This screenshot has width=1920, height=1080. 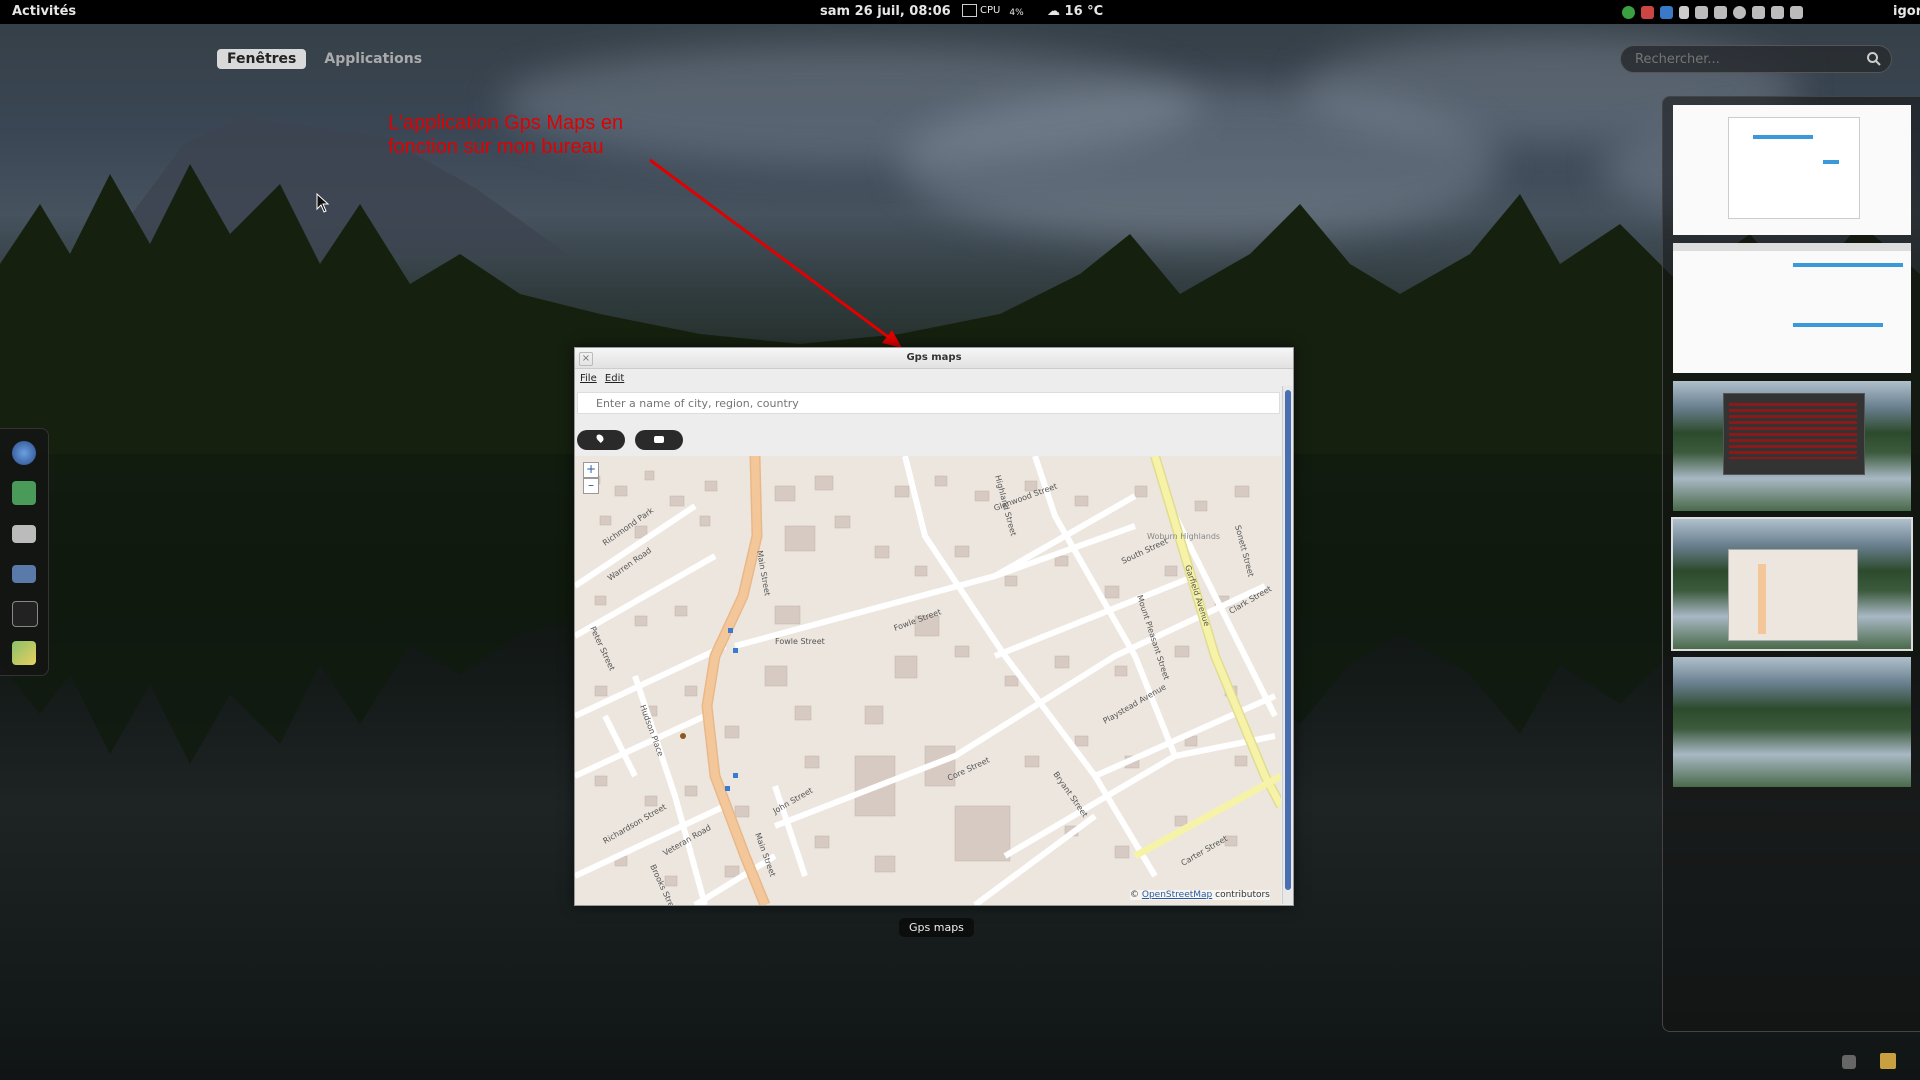 I want to click on zoom-out-button: –, so click(x=591, y=486).